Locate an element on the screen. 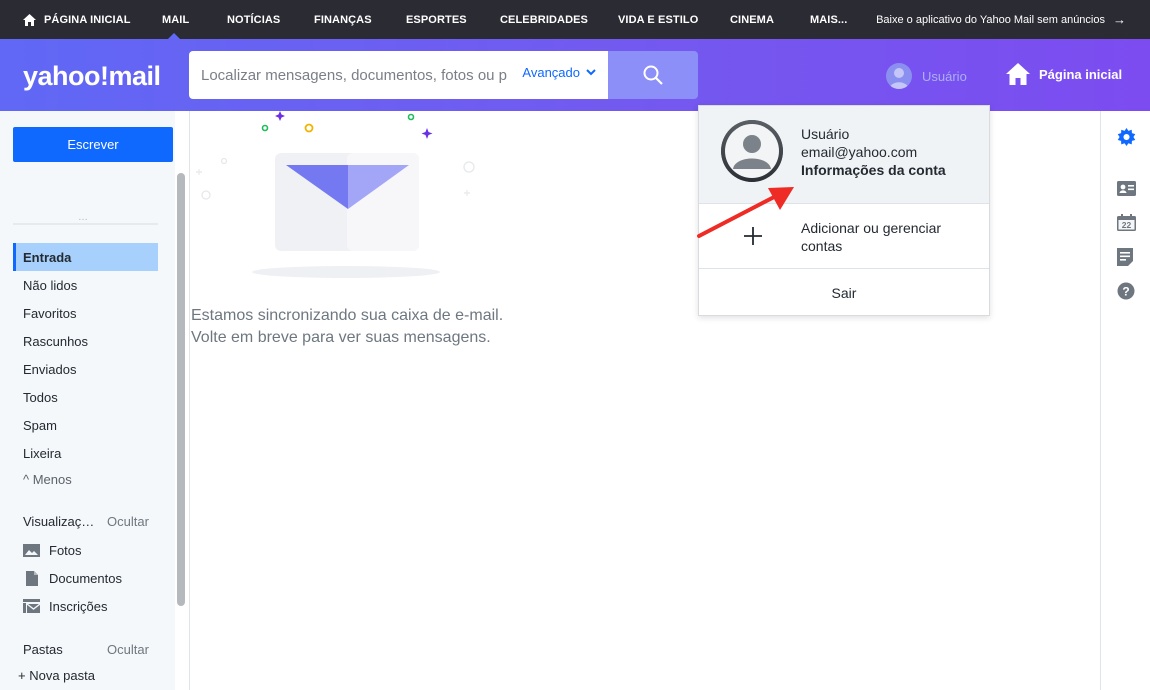  view-documents-label: Documentos is located at coordinates (85, 578).